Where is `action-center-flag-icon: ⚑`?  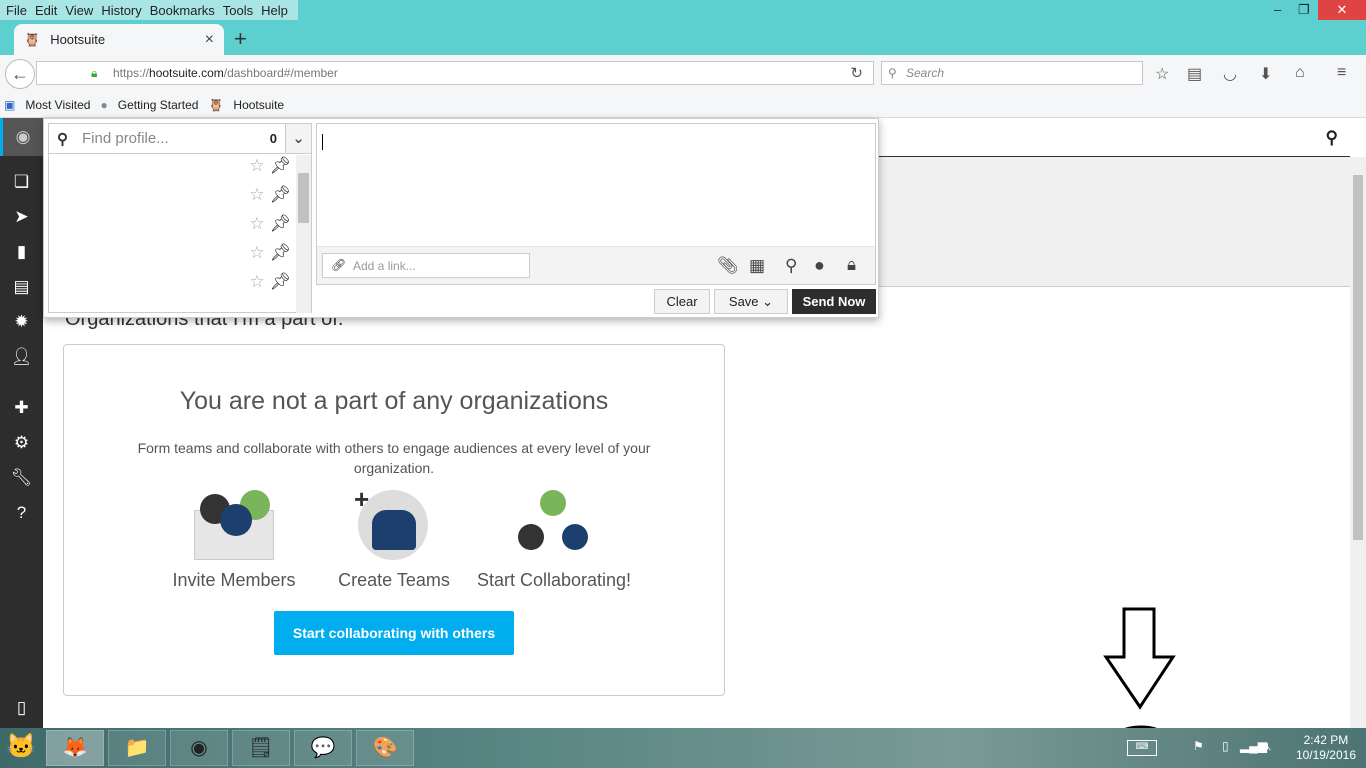 action-center-flag-icon: ⚑ is located at coordinates (1198, 746).